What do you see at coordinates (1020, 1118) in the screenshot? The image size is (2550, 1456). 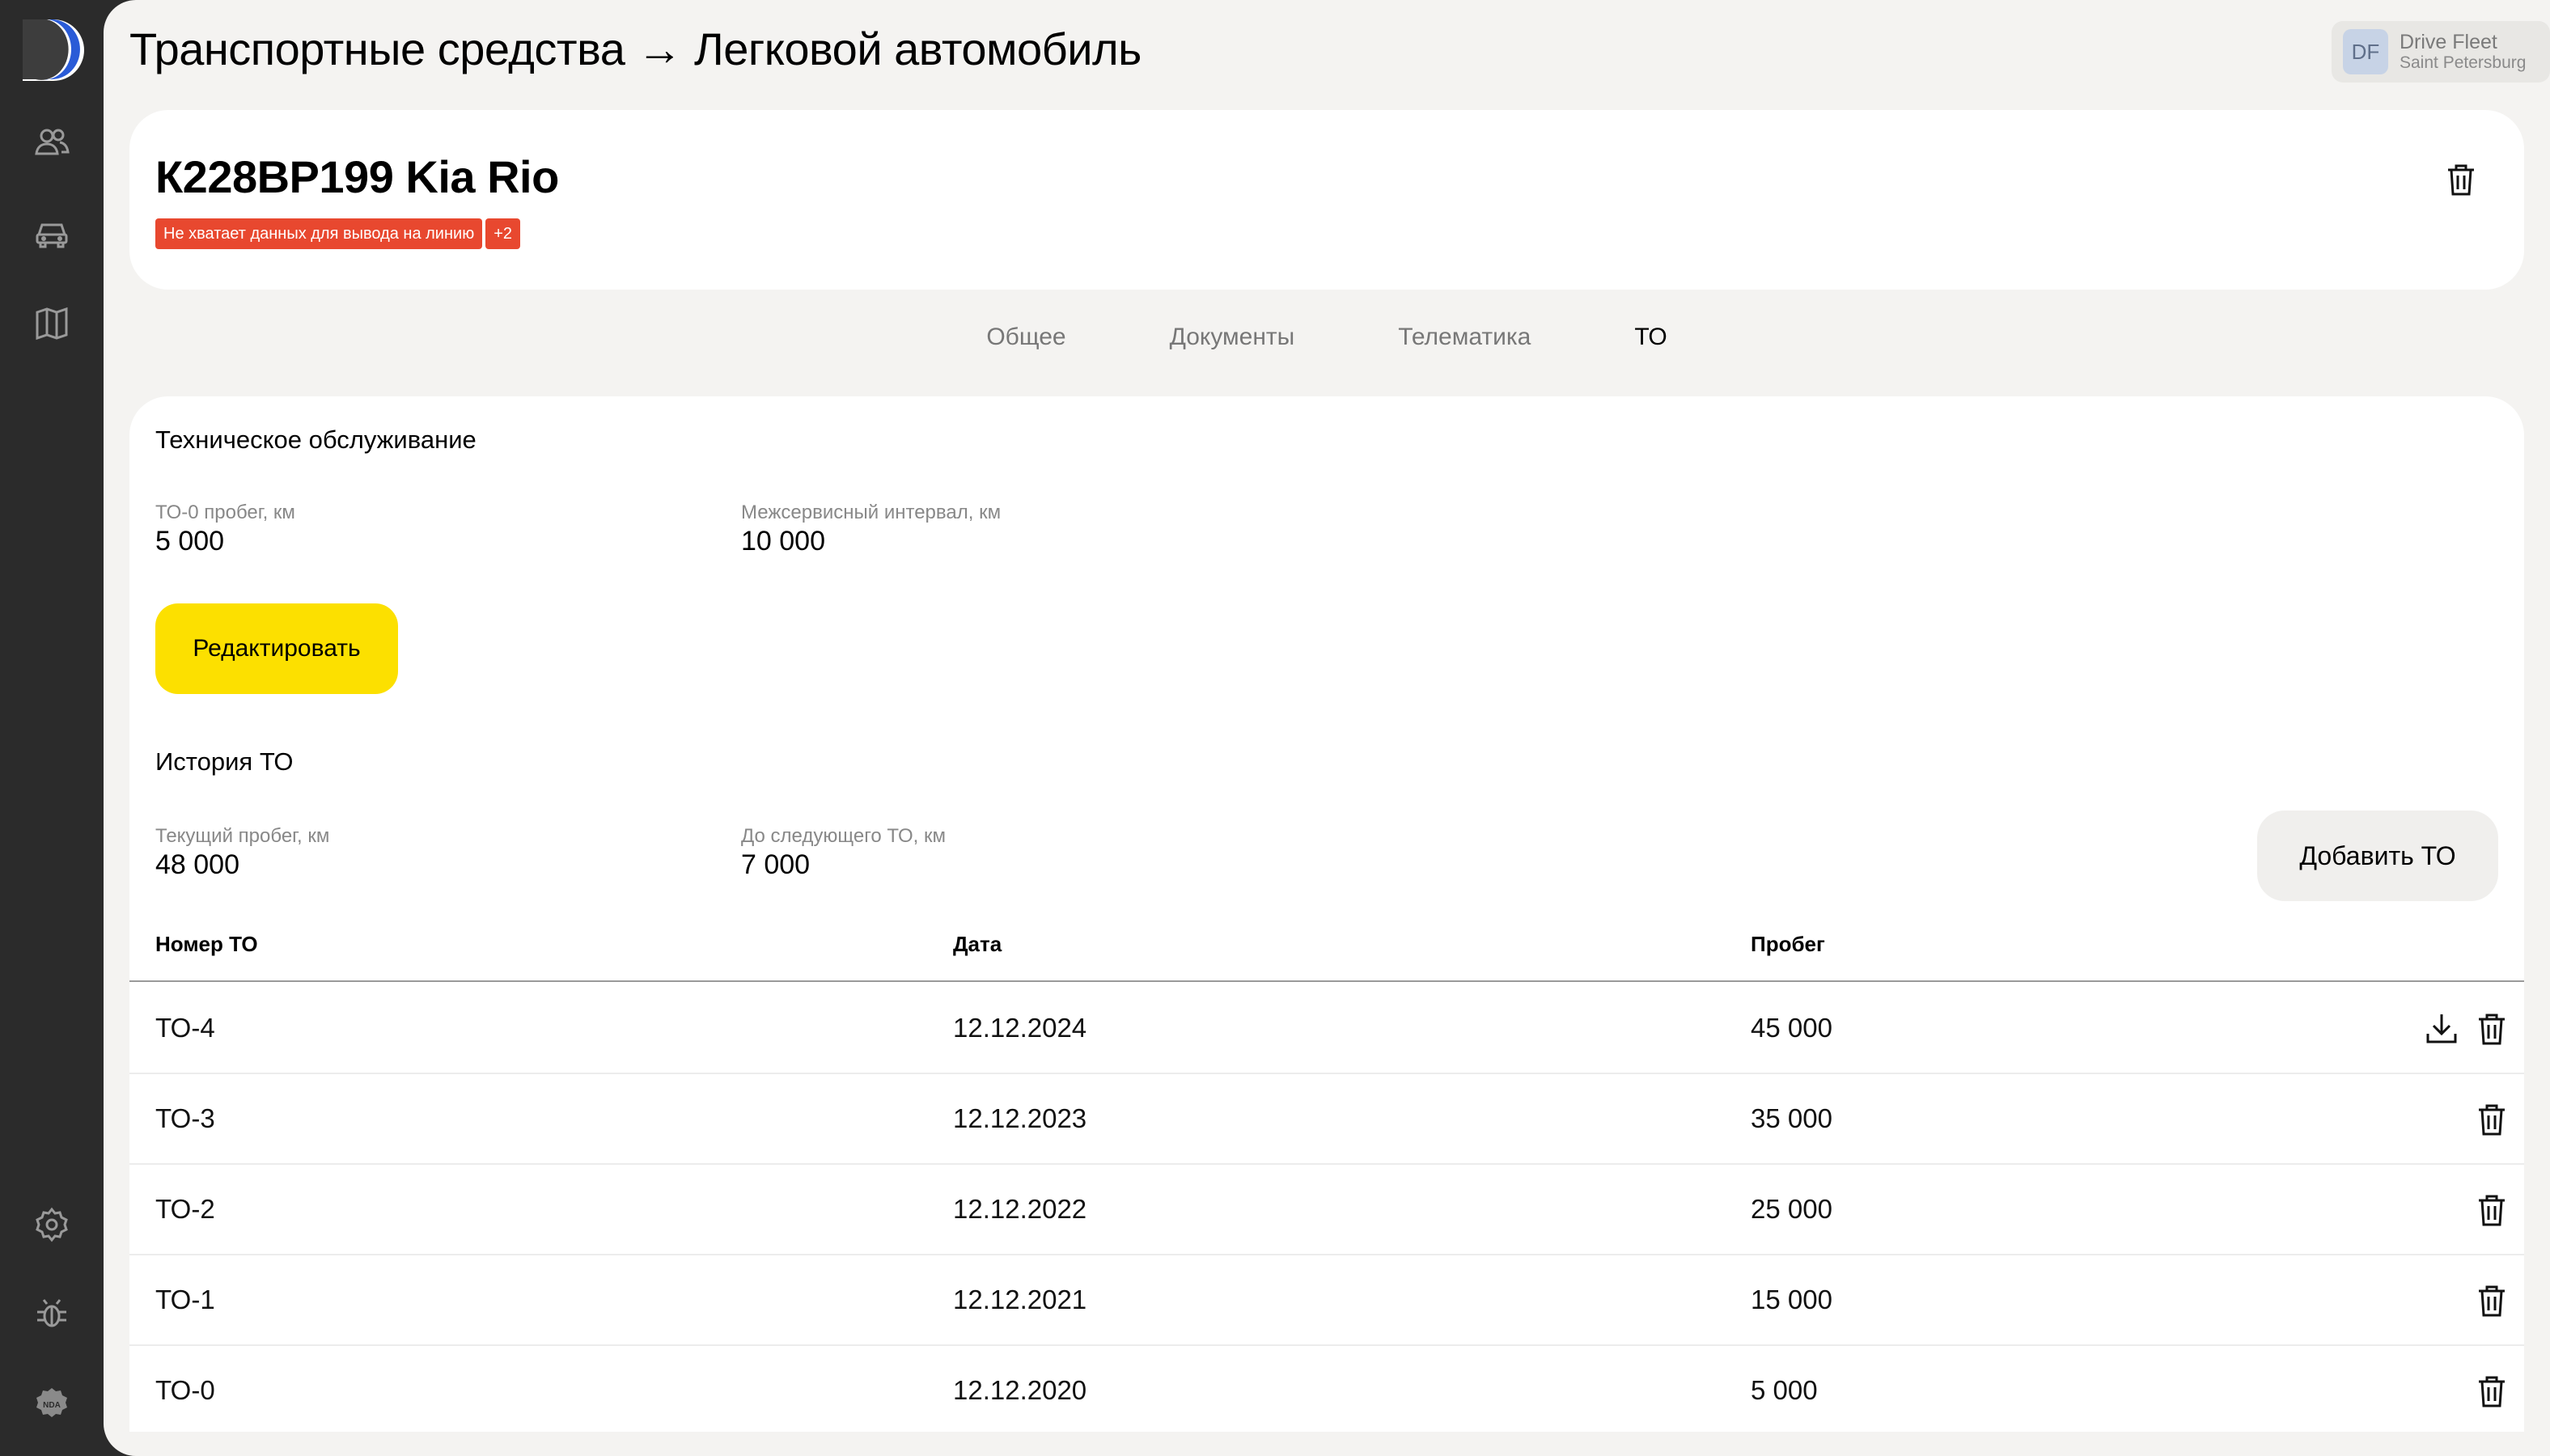 I see `row-date: 12.12.2023` at bounding box center [1020, 1118].